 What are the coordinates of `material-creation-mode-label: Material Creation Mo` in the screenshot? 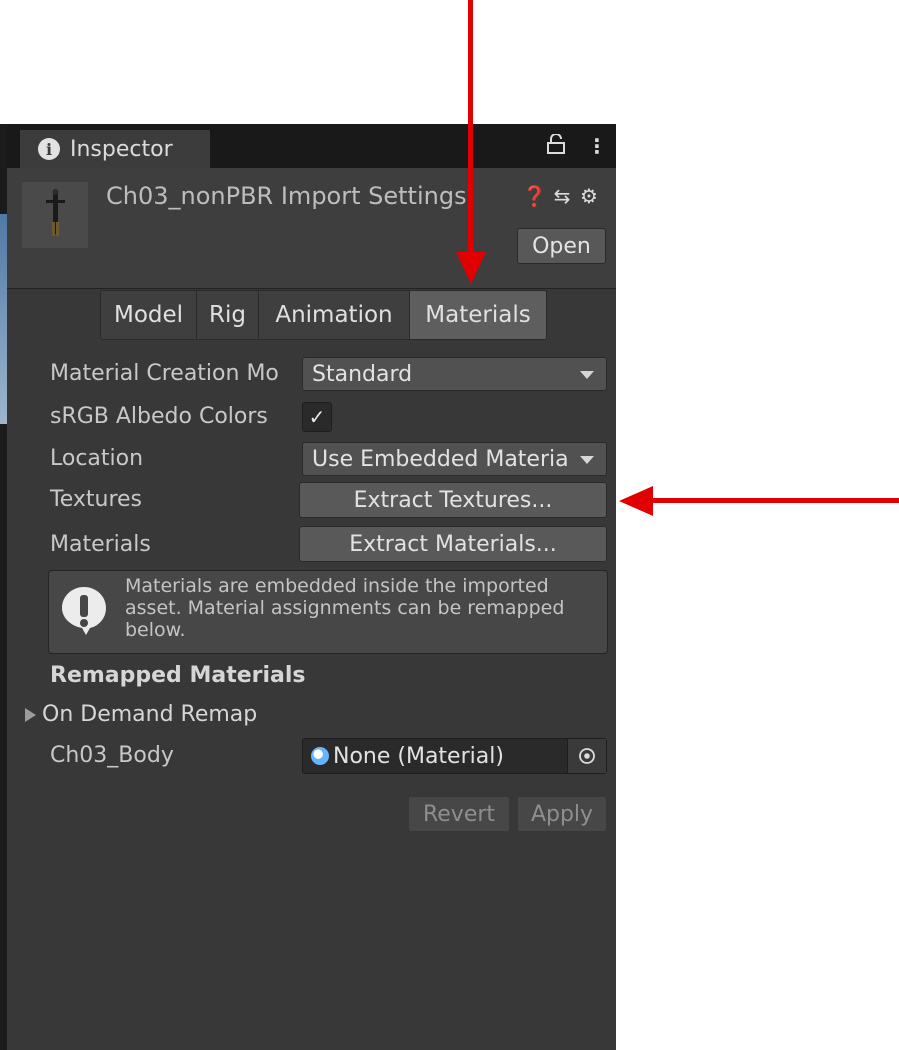 It's located at (164, 373).